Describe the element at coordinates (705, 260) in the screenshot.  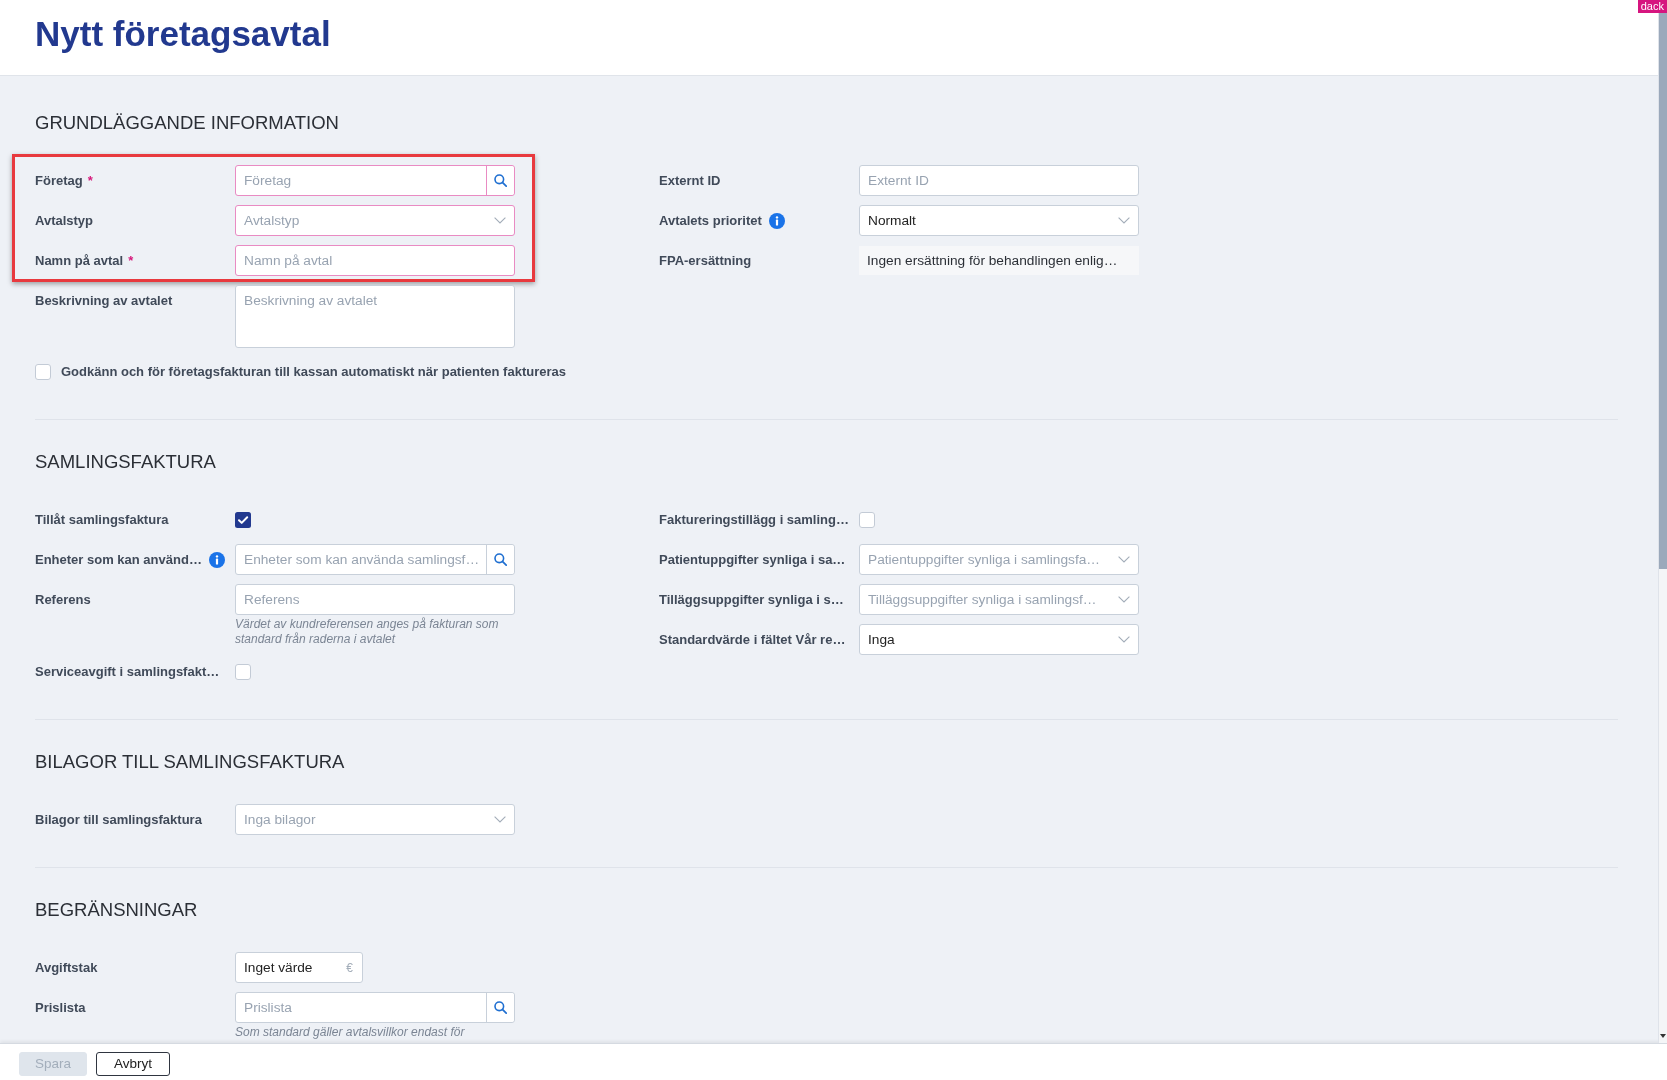
I see `field-label: FPA-ersättning` at that location.